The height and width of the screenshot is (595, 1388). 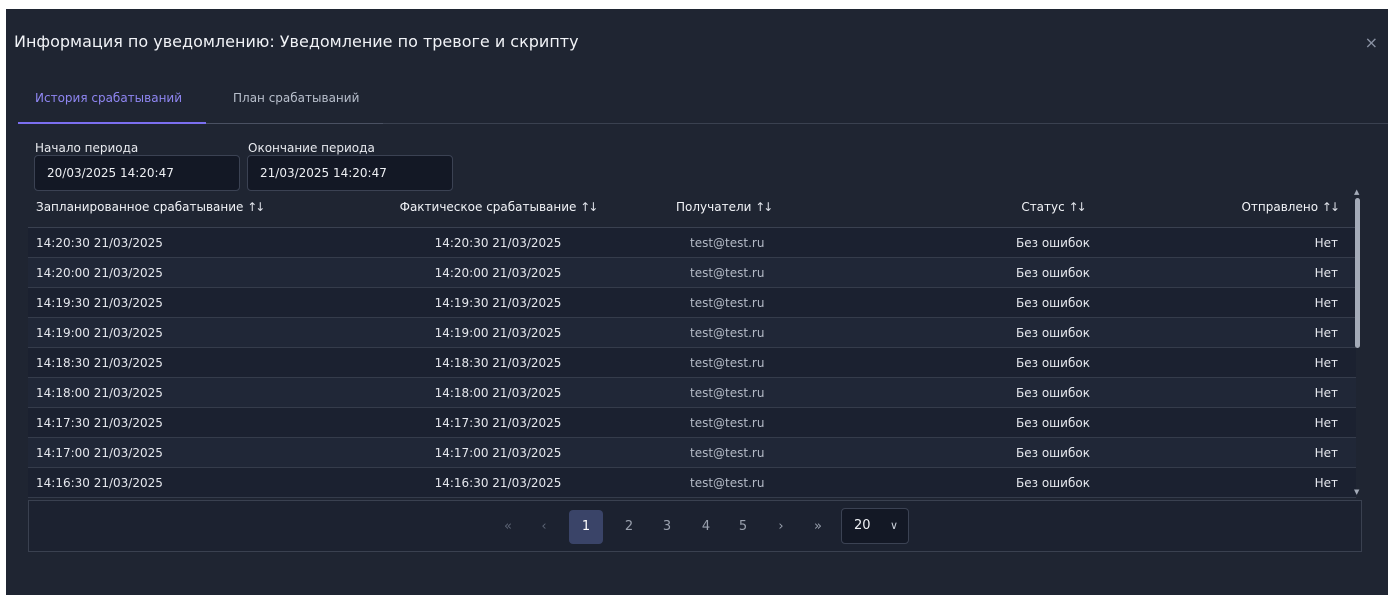 What do you see at coordinates (178, 392) in the screenshot?
I see `cell-scheduled: 14:18:00 21/03/2025` at bounding box center [178, 392].